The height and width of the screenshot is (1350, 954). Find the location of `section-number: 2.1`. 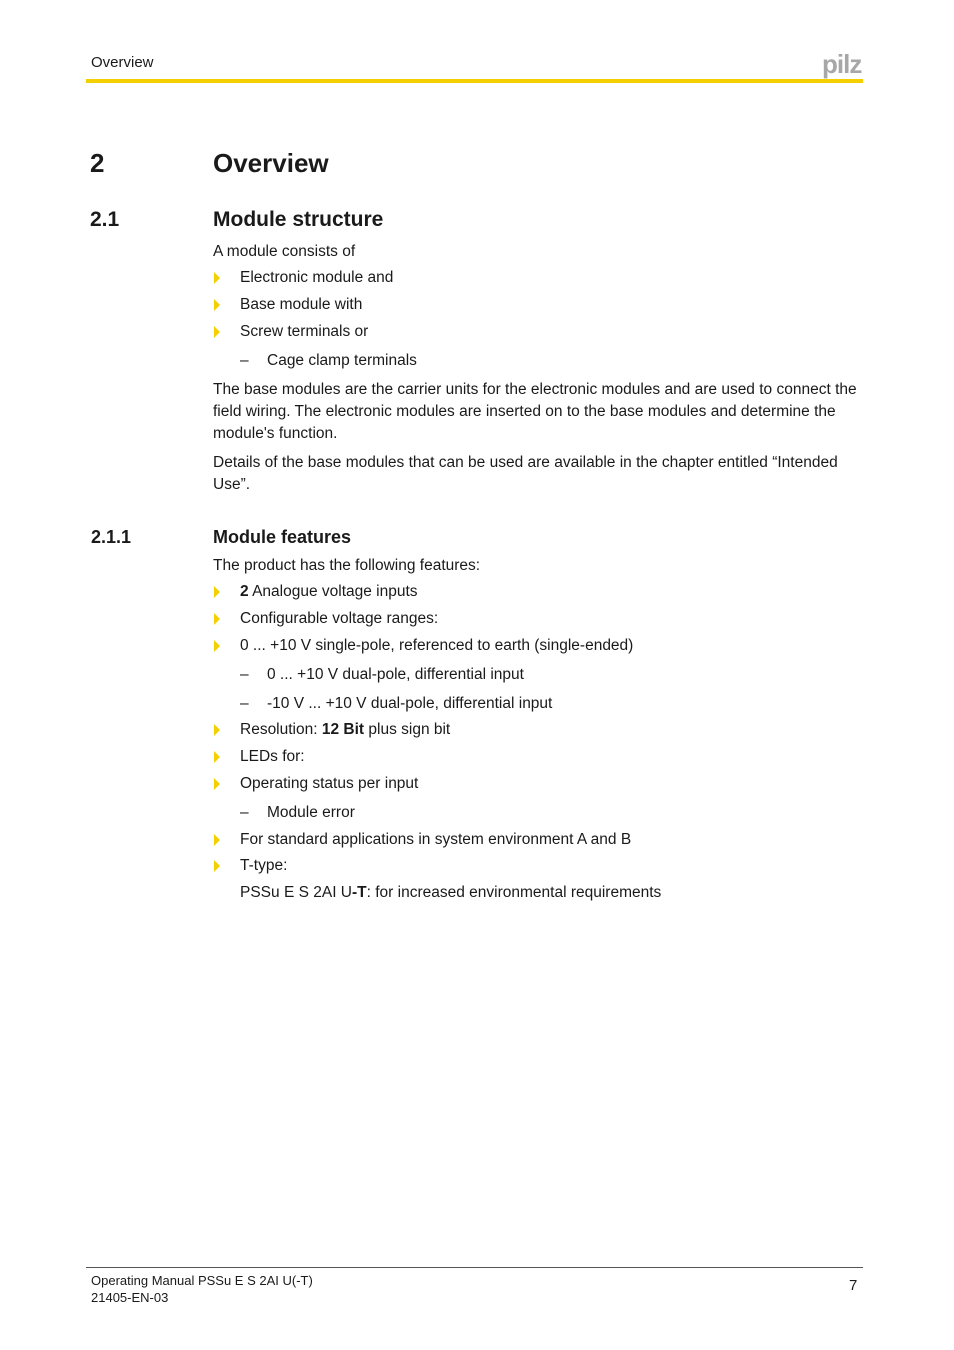

section-number: 2.1 is located at coordinates (105, 219).